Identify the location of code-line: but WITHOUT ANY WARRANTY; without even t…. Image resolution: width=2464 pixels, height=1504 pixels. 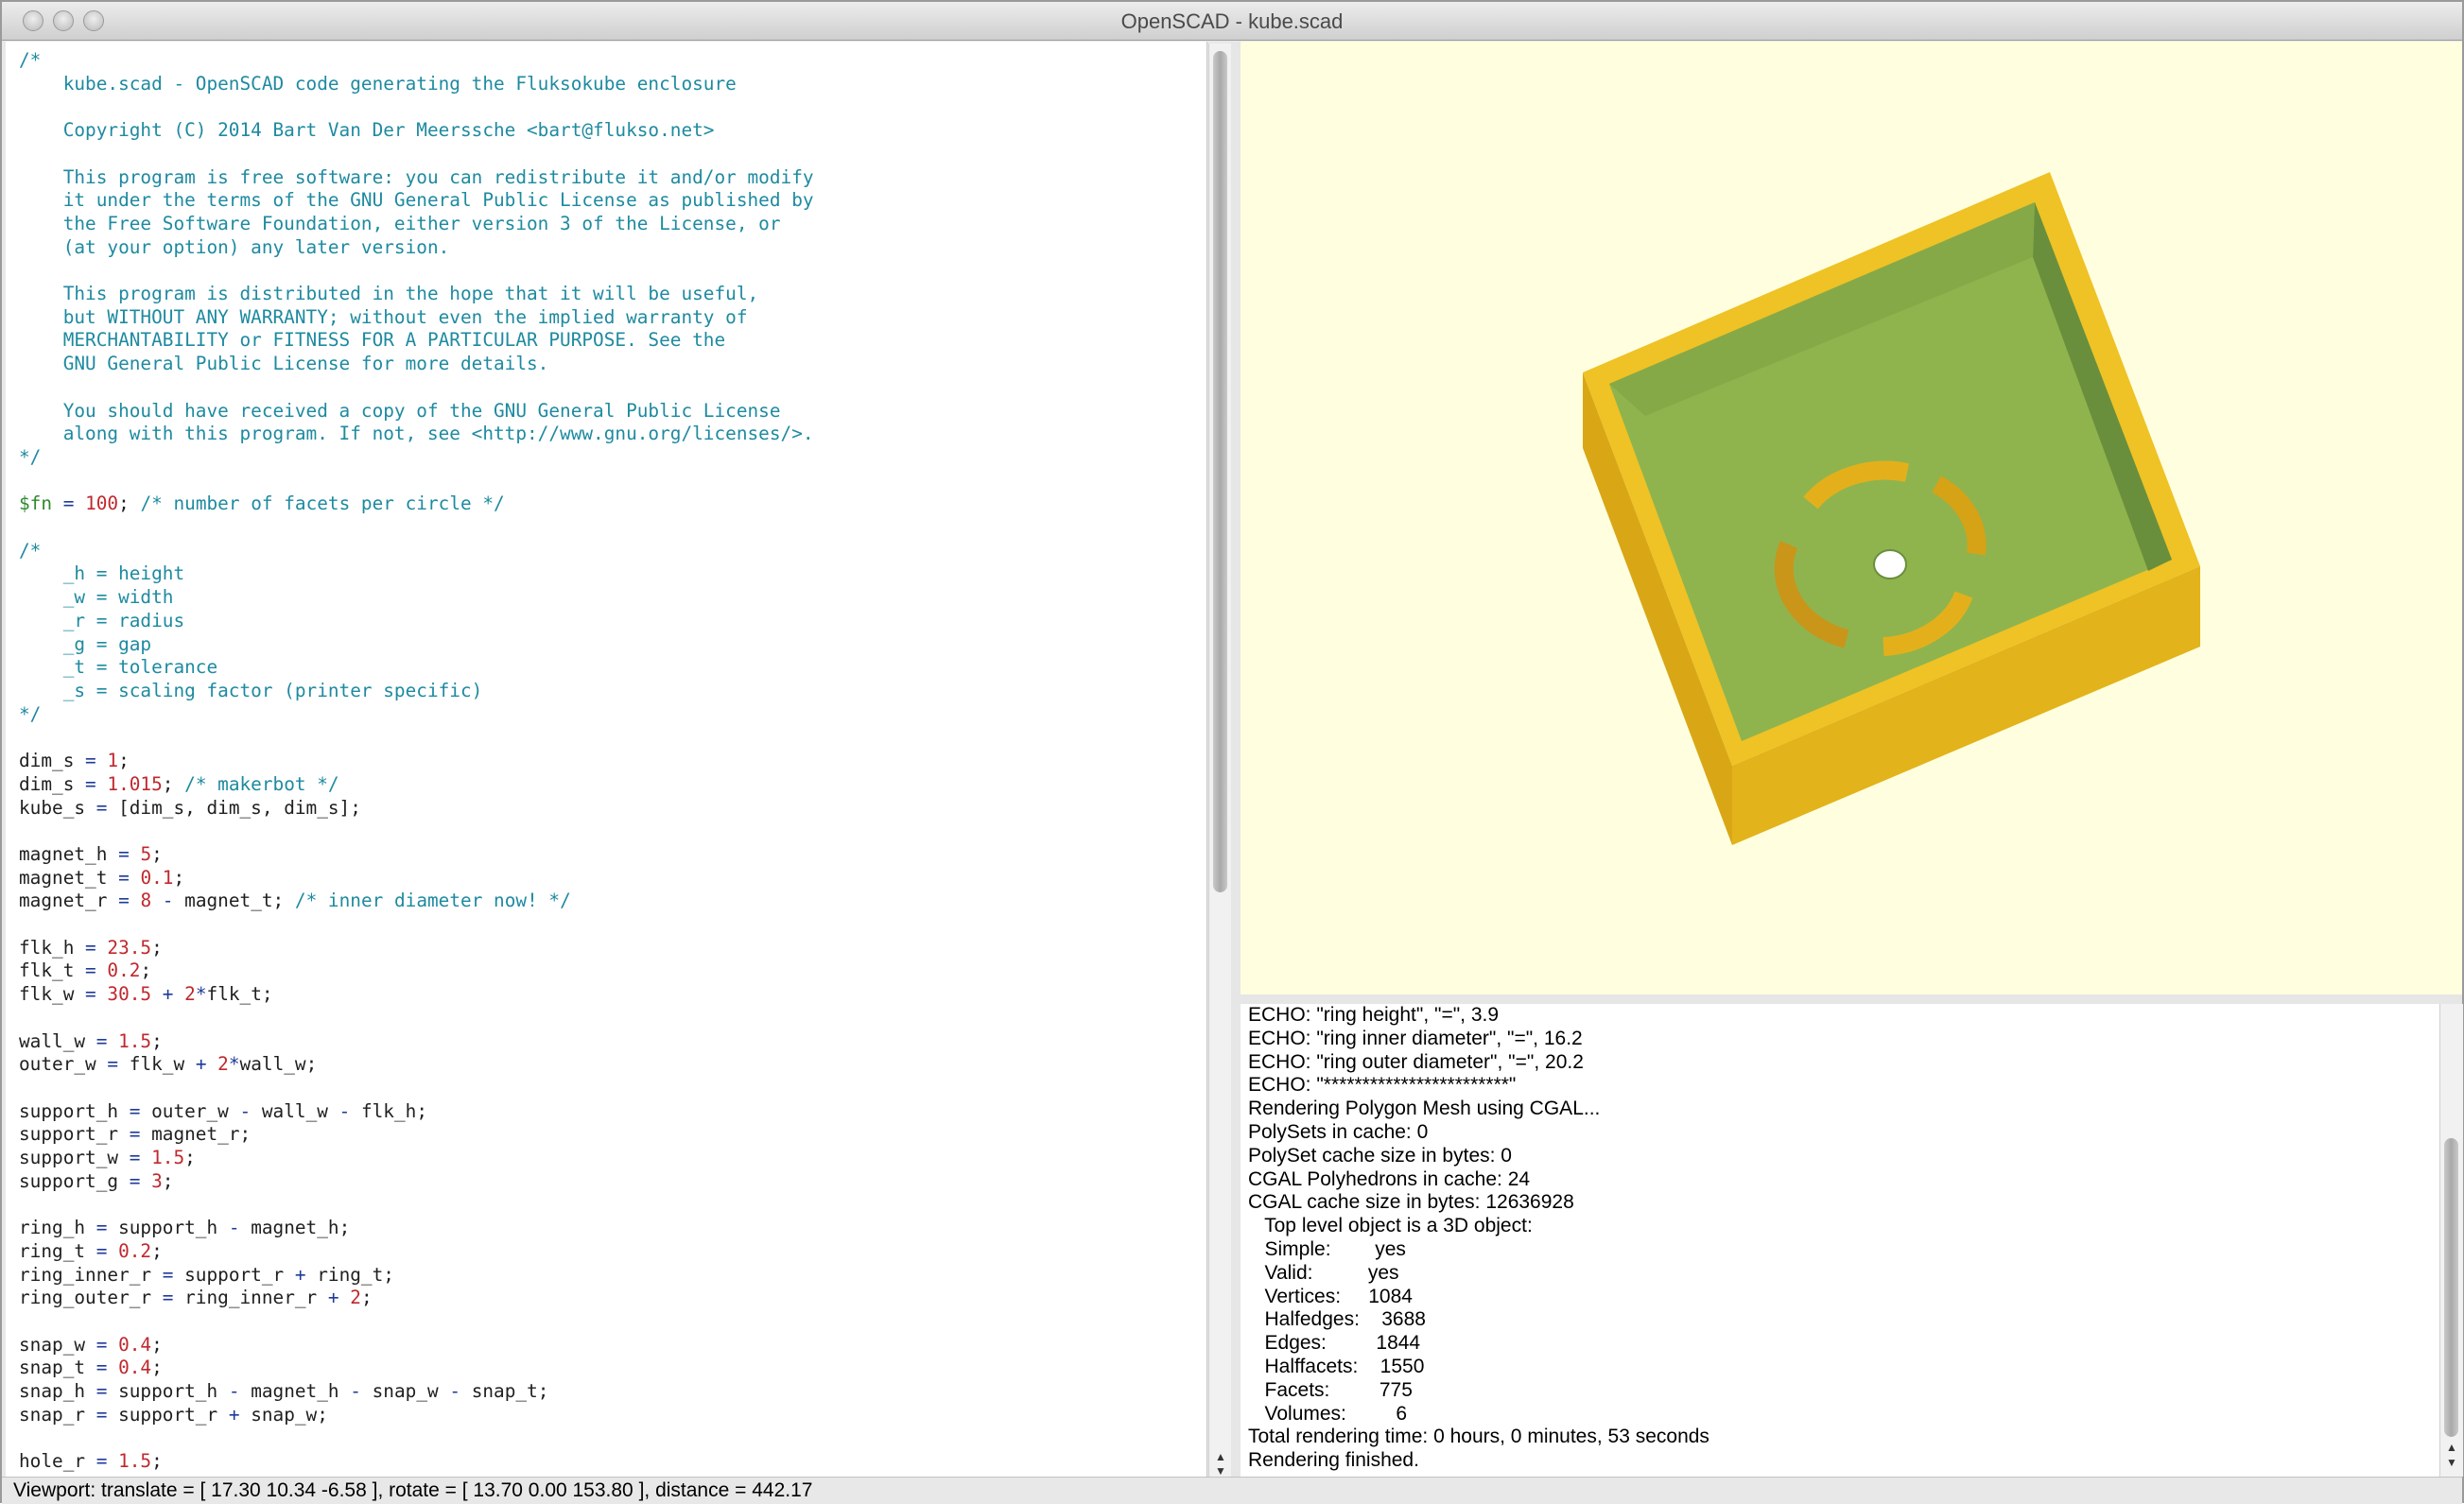
(416, 318).